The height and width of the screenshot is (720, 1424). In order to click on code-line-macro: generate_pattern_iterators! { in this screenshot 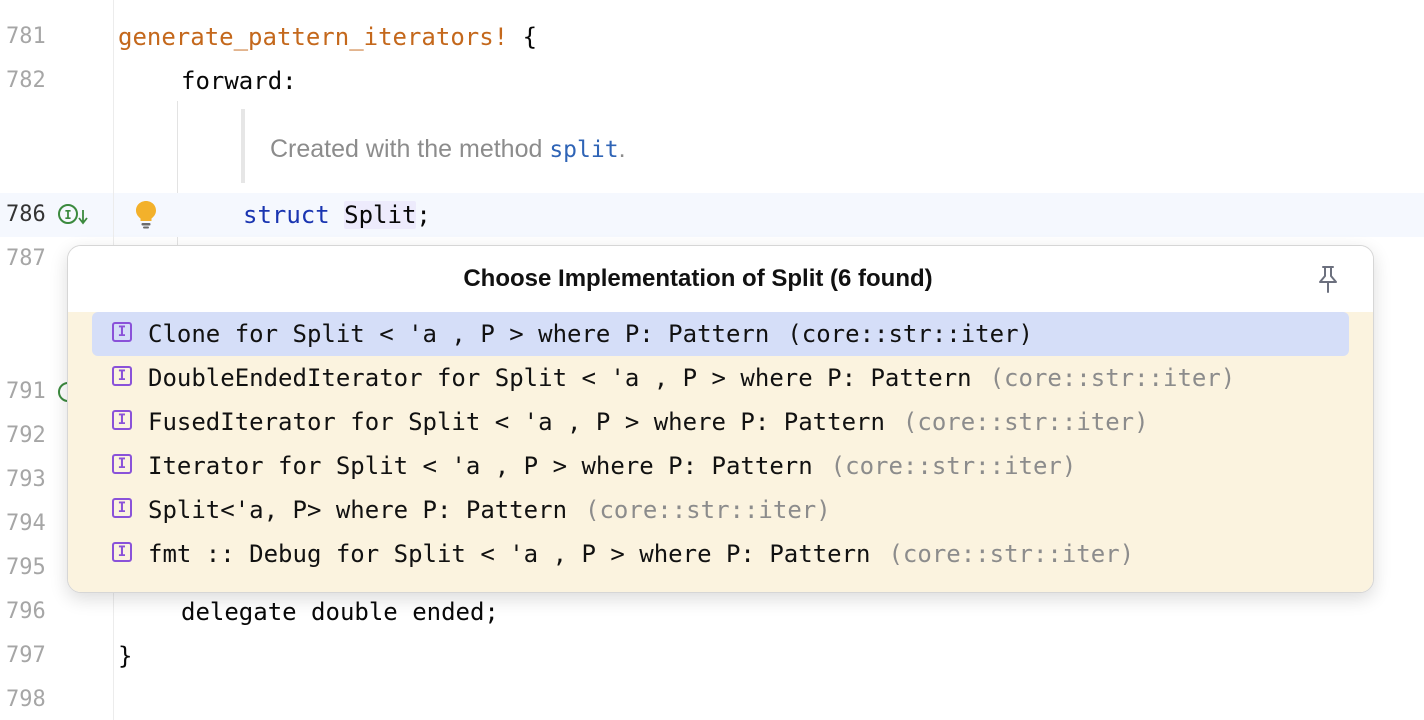, I will do `click(327, 37)`.